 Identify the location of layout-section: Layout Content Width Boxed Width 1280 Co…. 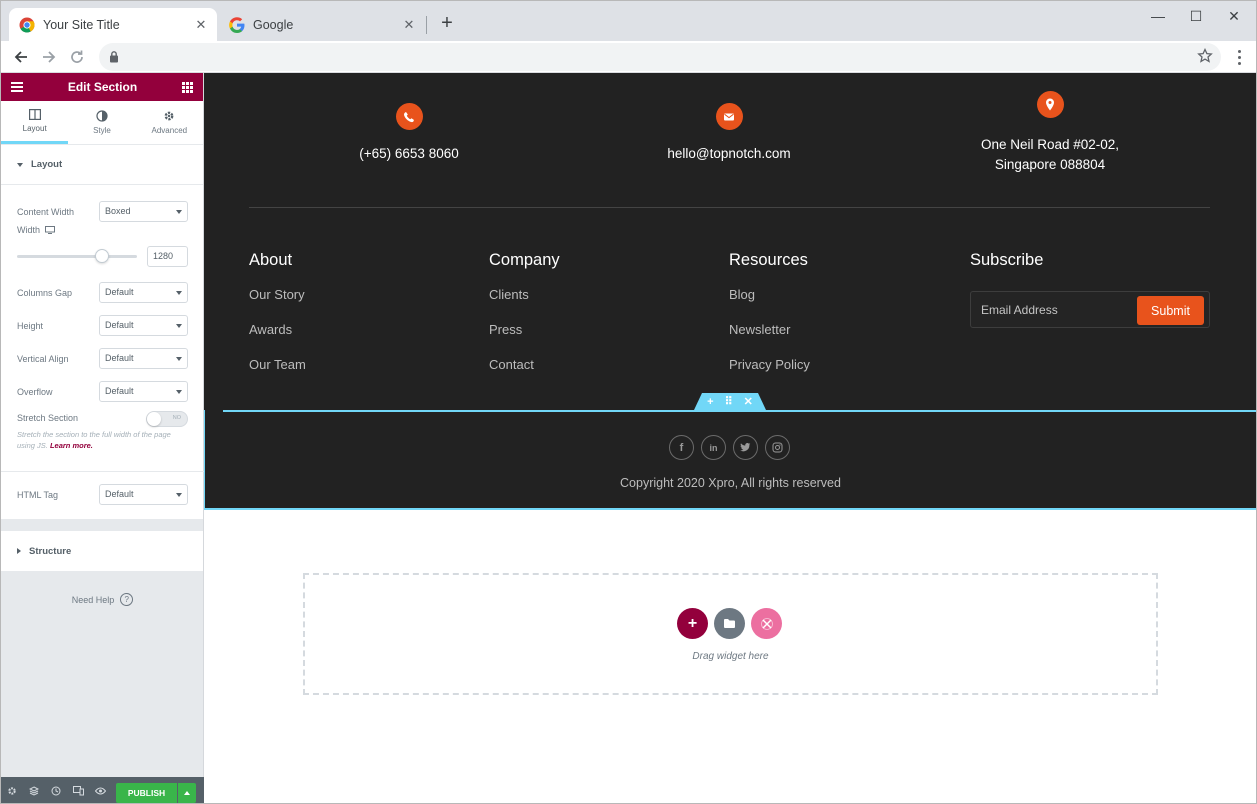
(102, 332).